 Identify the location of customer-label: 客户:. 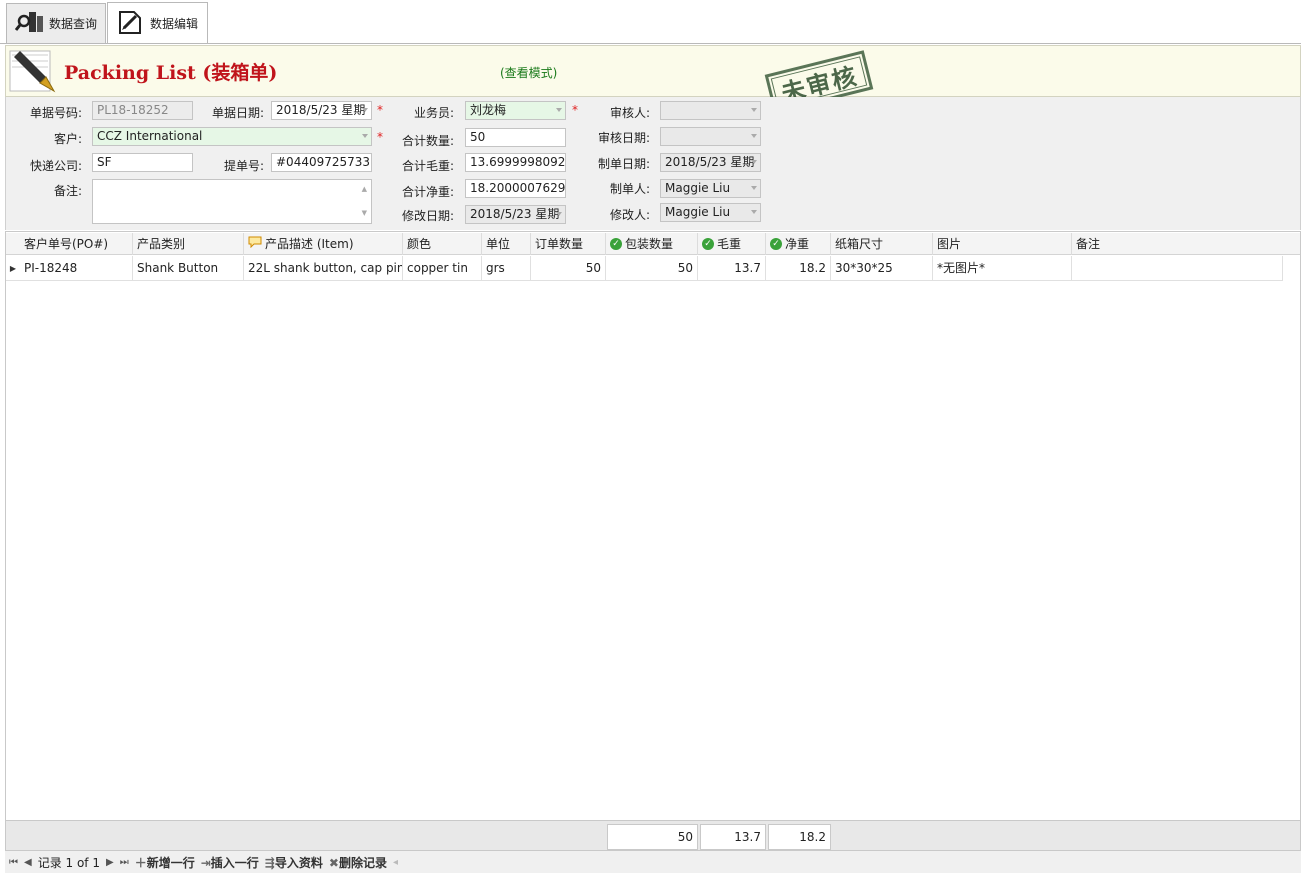
(67, 139).